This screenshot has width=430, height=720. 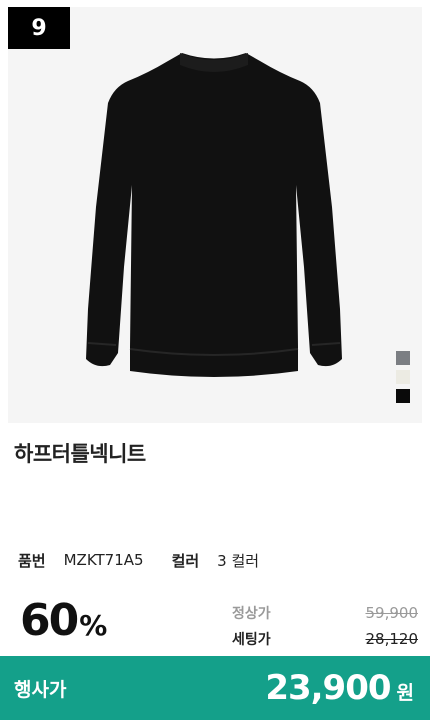 What do you see at coordinates (405, 693) in the screenshot?
I see `event-price-unit: 원` at bounding box center [405, 693].